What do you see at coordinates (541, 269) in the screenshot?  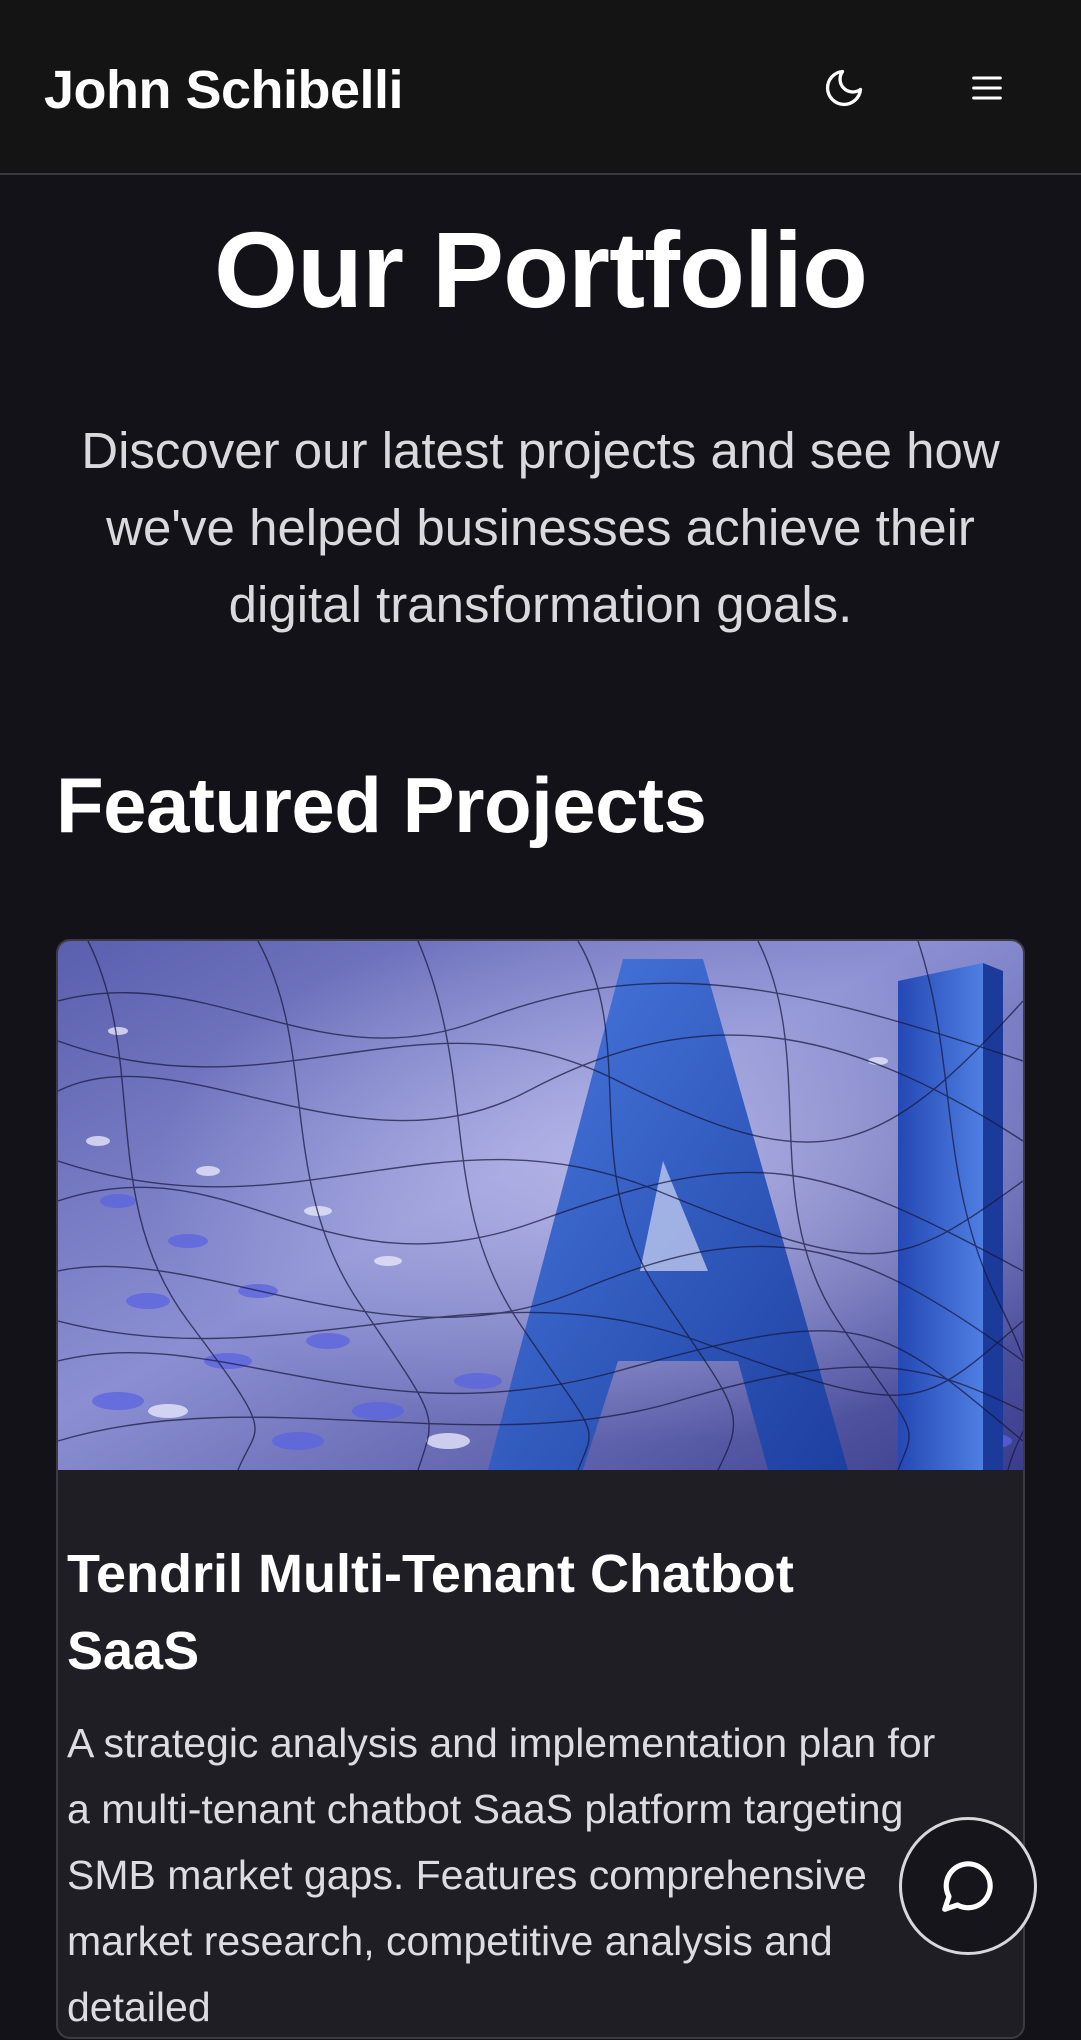 I see `page-title: Our Portfolio` at bounding box center [541, 269].